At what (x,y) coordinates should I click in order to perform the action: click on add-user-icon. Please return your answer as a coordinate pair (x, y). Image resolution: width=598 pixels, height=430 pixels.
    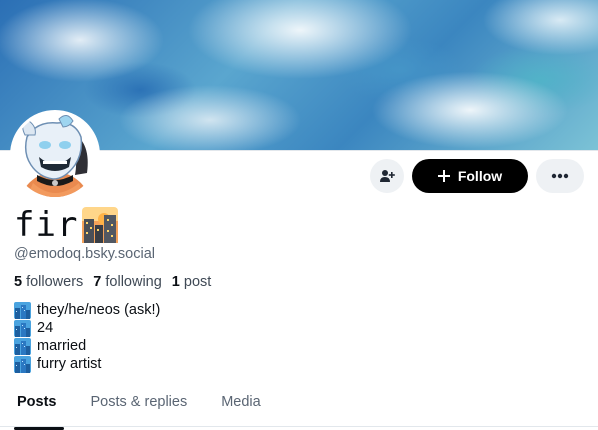
    Looking at the image, I should click on (387, 176).